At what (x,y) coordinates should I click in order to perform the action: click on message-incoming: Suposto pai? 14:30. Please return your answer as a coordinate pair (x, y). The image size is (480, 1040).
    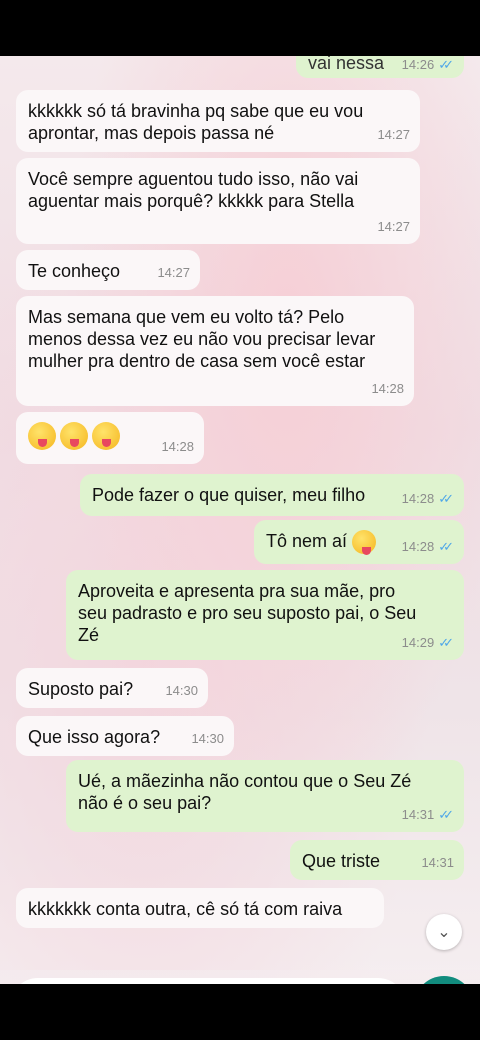
    Looking at the image, I should click on (112, 688).